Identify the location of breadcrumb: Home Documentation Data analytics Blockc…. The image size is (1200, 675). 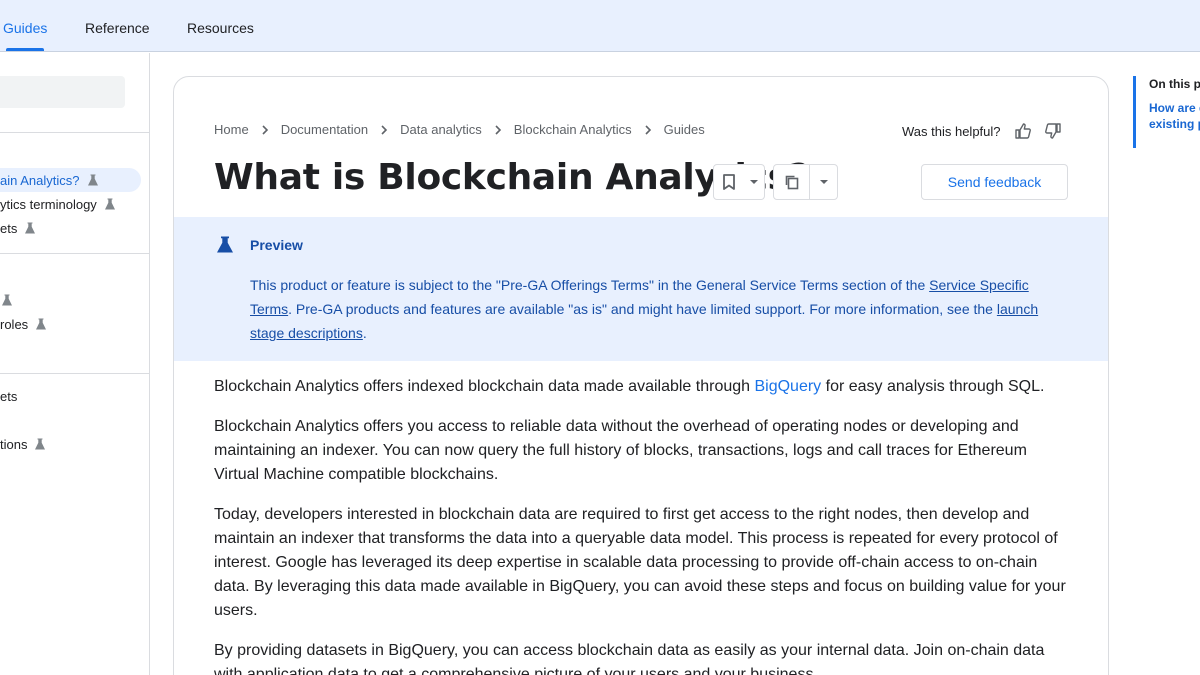
(459, 129).